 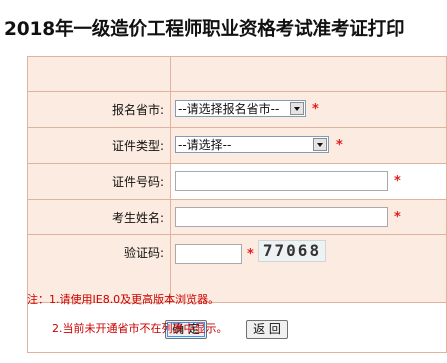 I want to click on id-type-required-star: *, so click(x=339, y=145).